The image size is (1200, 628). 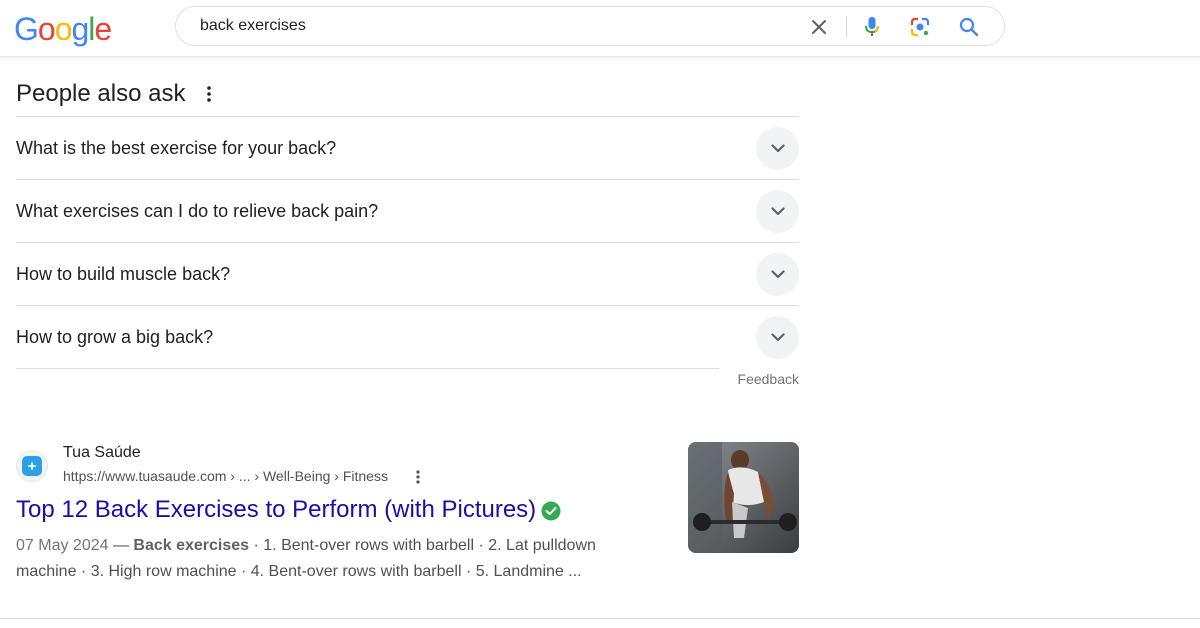 What do you see at coordinates (846, 27) in the screenshot?
I see `search-divider` at bounding box center [846, 27].